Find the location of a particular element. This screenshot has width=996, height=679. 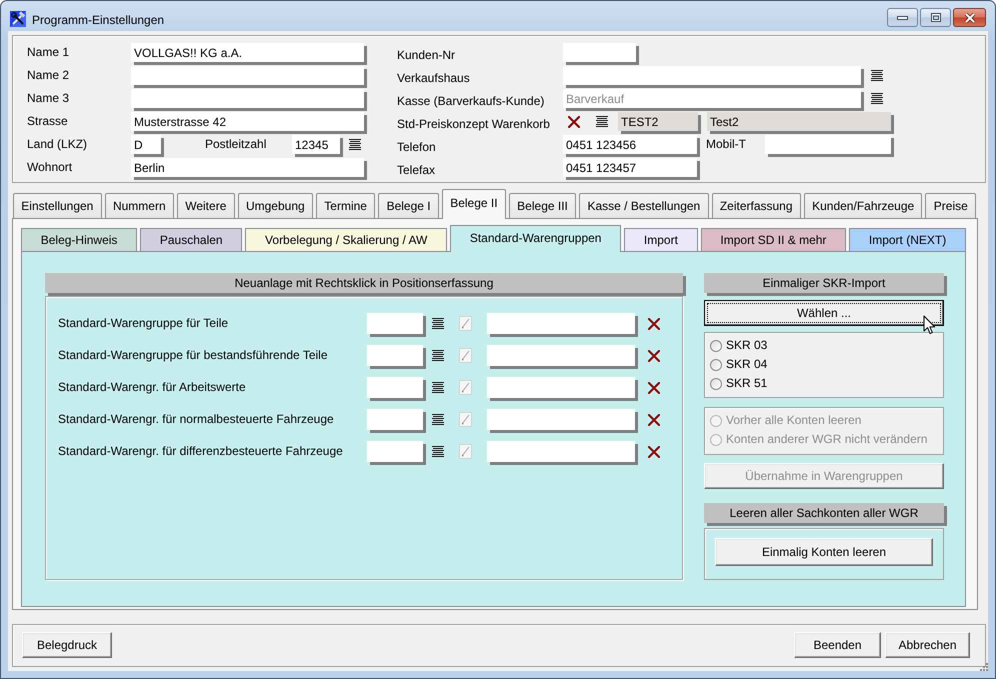

tab: Einstellungen is located at coordinates (57, 205).